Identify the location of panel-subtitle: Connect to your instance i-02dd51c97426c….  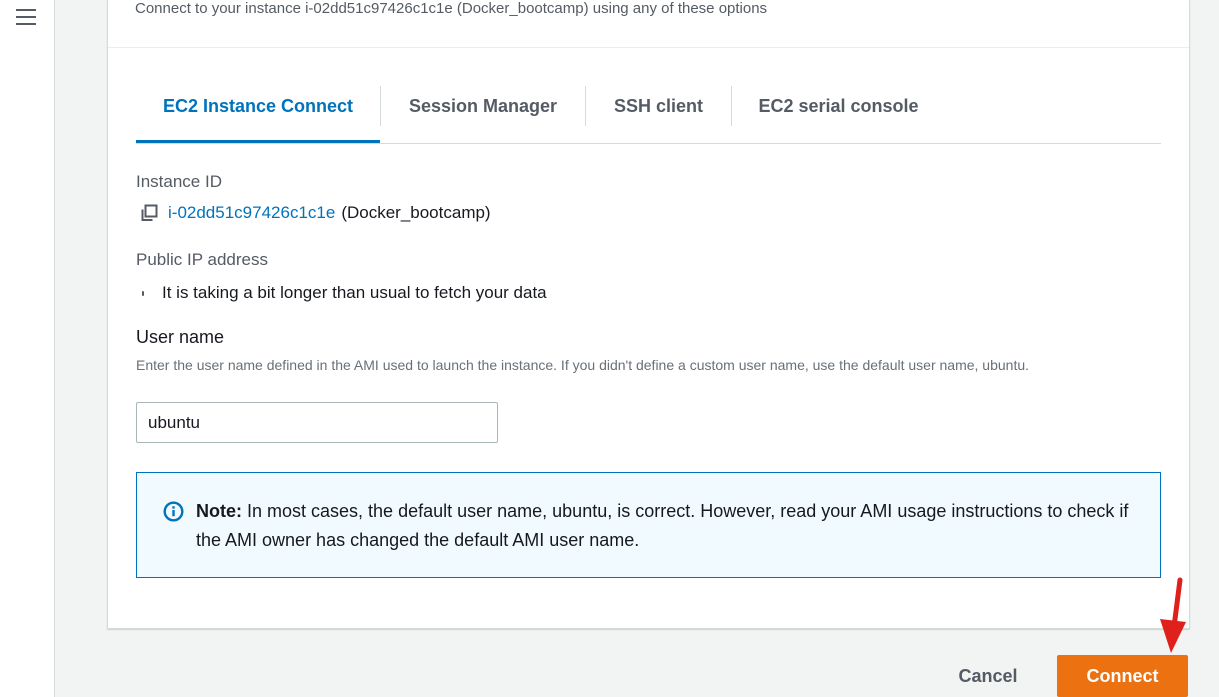
(451, 8).